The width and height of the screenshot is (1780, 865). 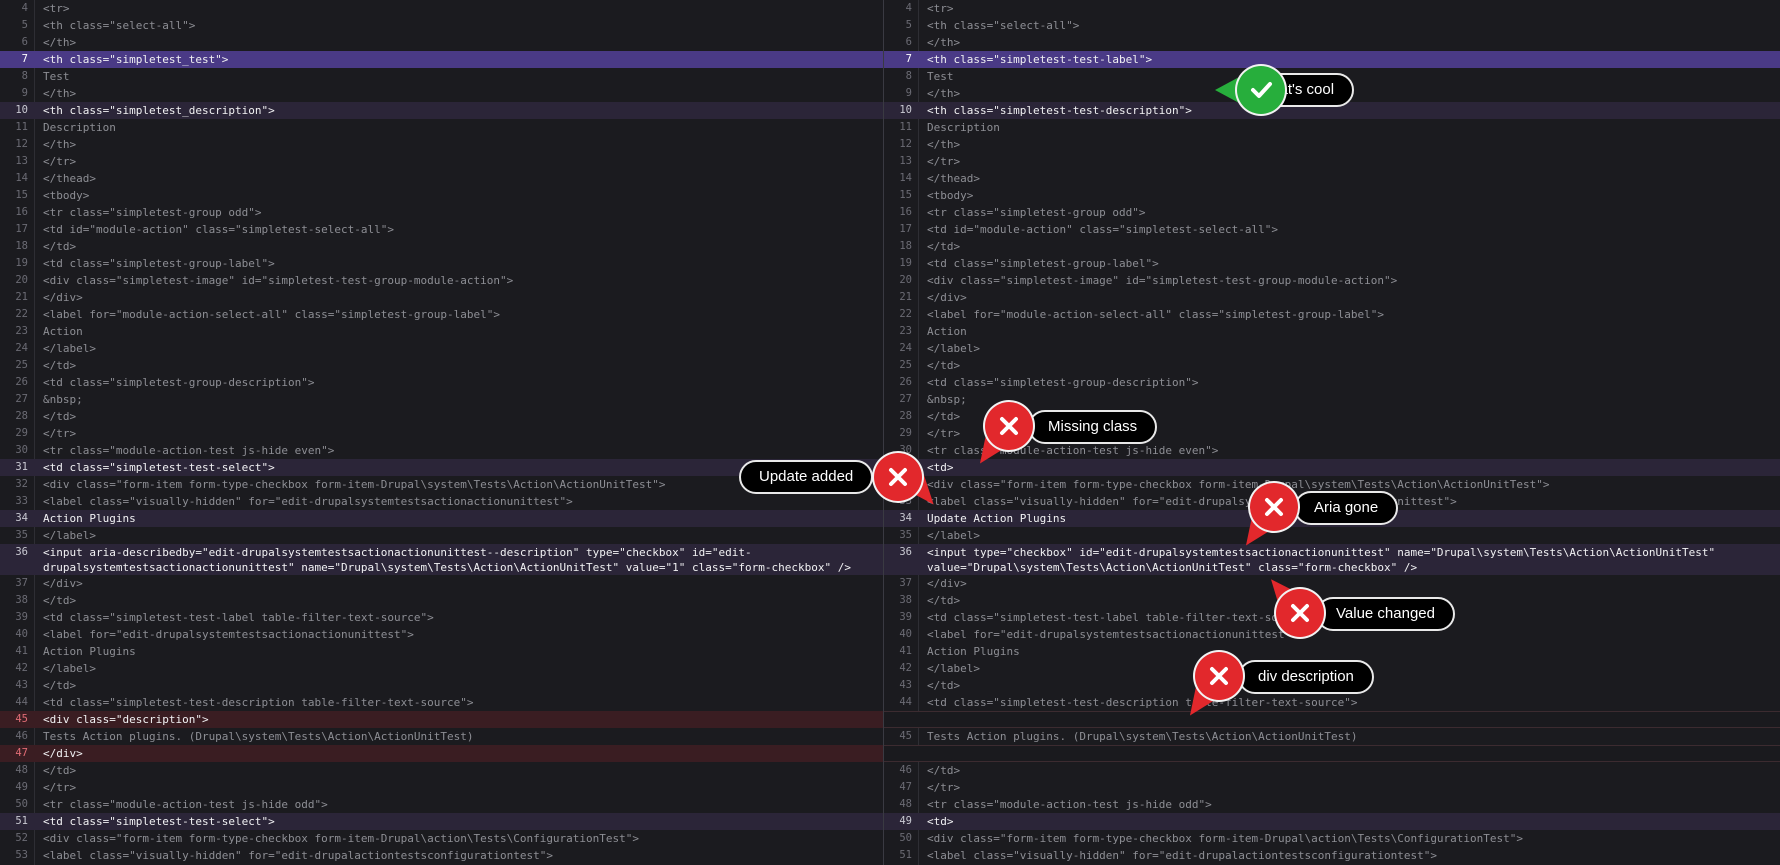 What do you see at coordinates (441, 600) in the screenshot?
I see `code-line: 38 </td>` at bounding box center [441, 600].